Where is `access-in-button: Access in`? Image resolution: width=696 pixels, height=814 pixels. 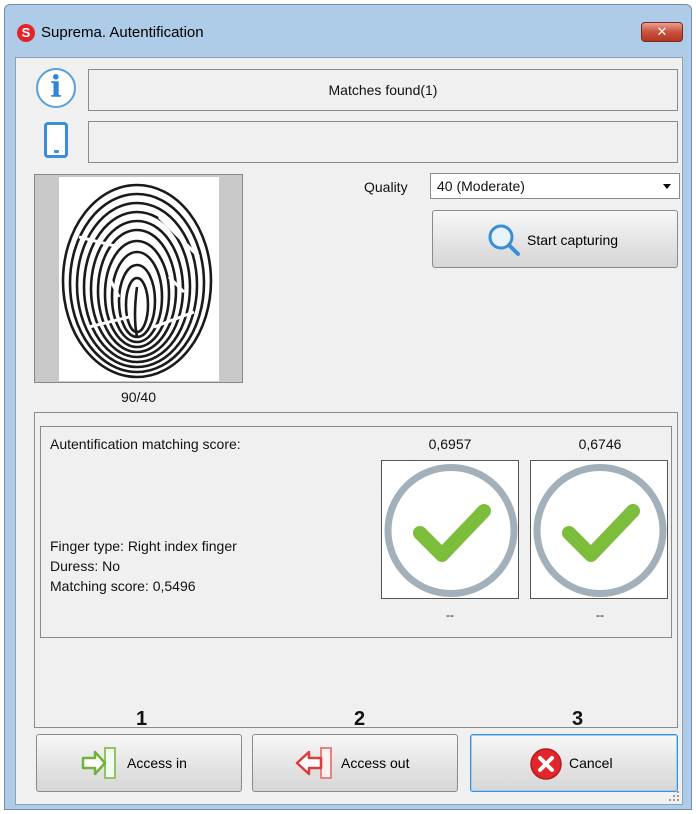 access-in-button: Access in is located at coordinates (139, 763).